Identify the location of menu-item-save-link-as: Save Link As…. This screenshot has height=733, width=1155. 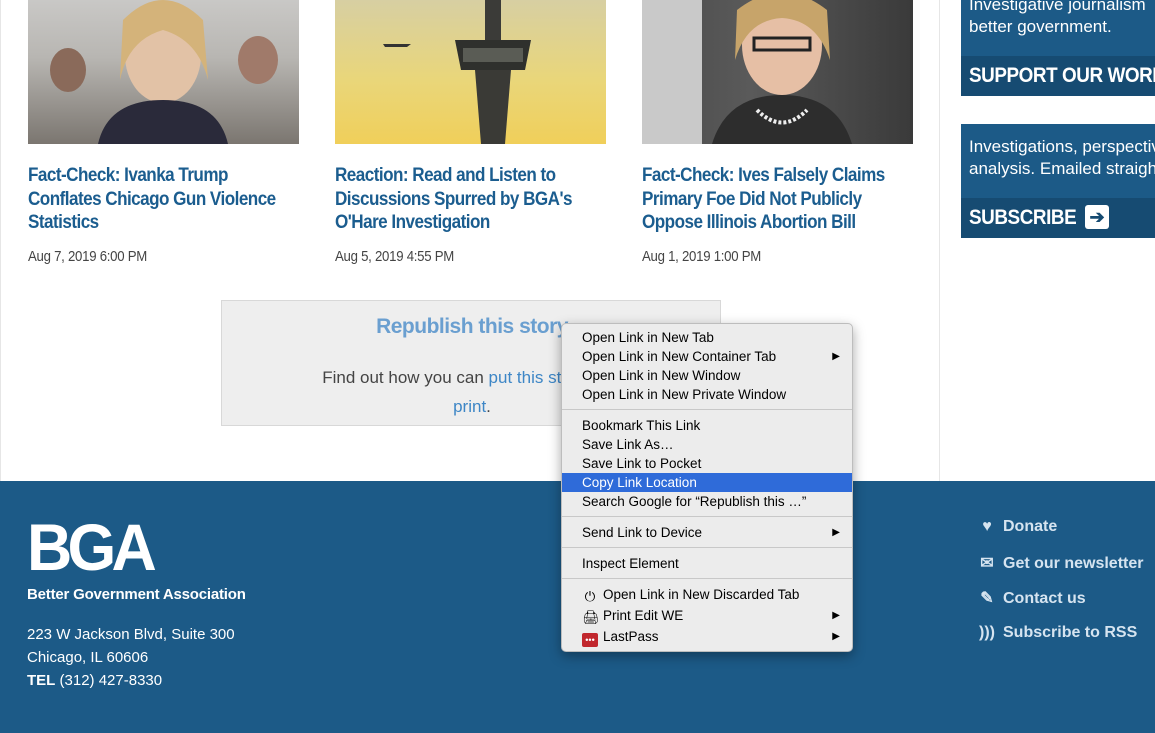
(707, 444).